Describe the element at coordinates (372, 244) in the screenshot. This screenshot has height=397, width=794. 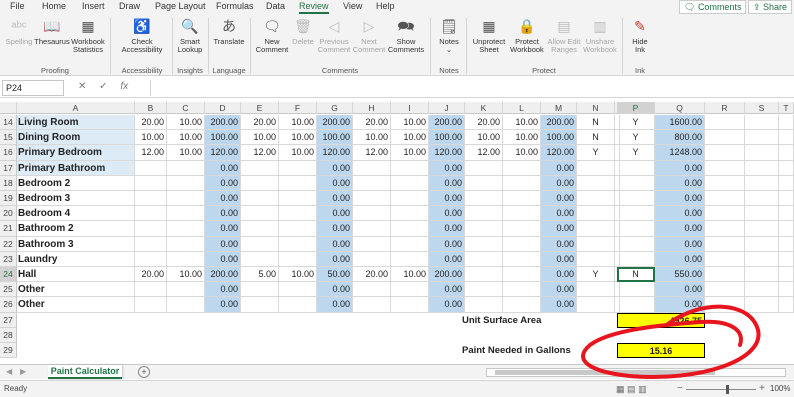
I see `cell-h22` at that location.